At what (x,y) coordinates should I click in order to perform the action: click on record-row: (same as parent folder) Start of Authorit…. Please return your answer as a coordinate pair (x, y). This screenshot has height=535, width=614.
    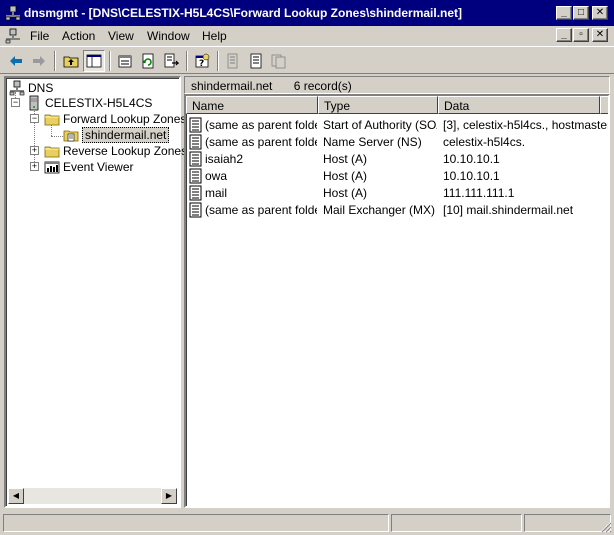
    Looking at the image, I should click on (397, 125).